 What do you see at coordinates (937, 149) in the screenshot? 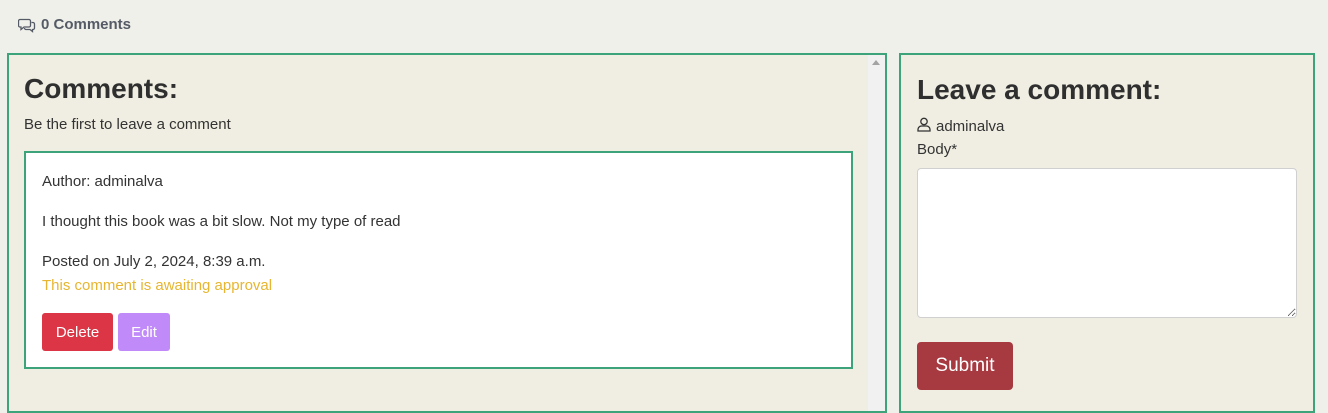
I see `body-field-label: Body*` at bounding box center [937, 149].